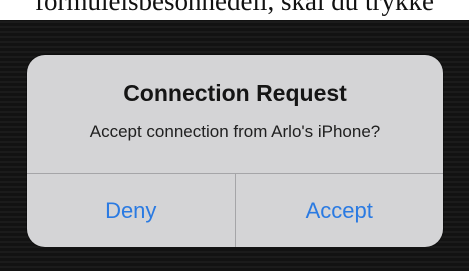  Describe the element at coordinates (235, 93) in the screenshot. I see `alert-title: Connection Request` at that location.